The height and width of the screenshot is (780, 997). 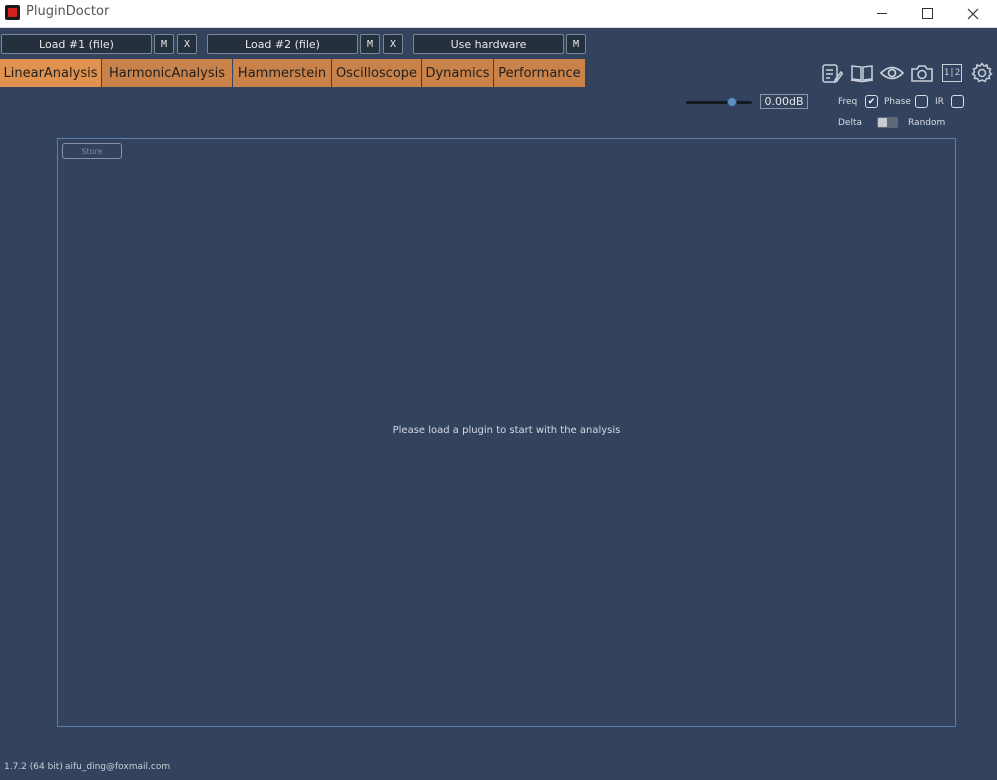 I want to click on manual-button, so click(x=862, y=73).